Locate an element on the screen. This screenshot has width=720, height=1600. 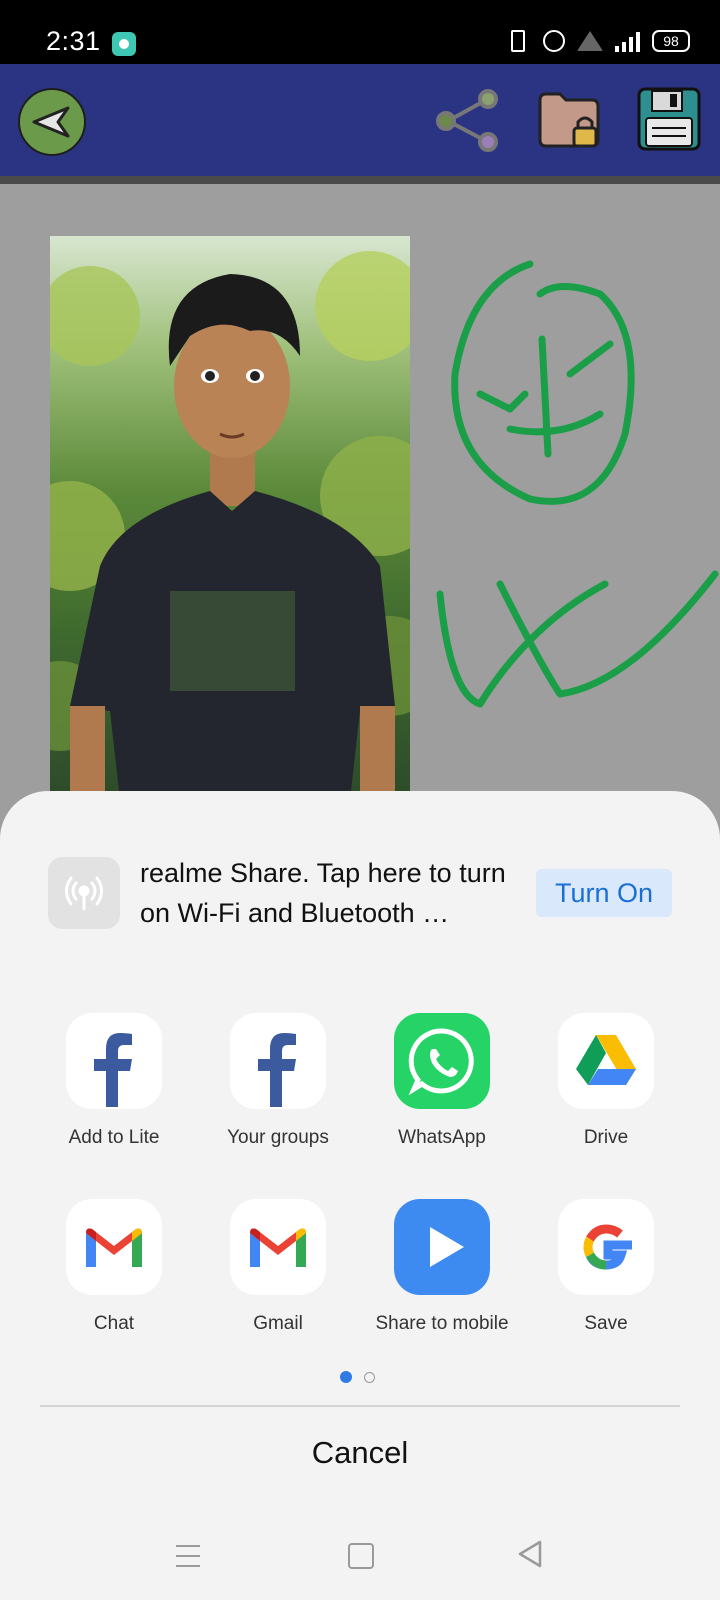
share-target-gmail: Gmail is located at coordinates (278, 1267).